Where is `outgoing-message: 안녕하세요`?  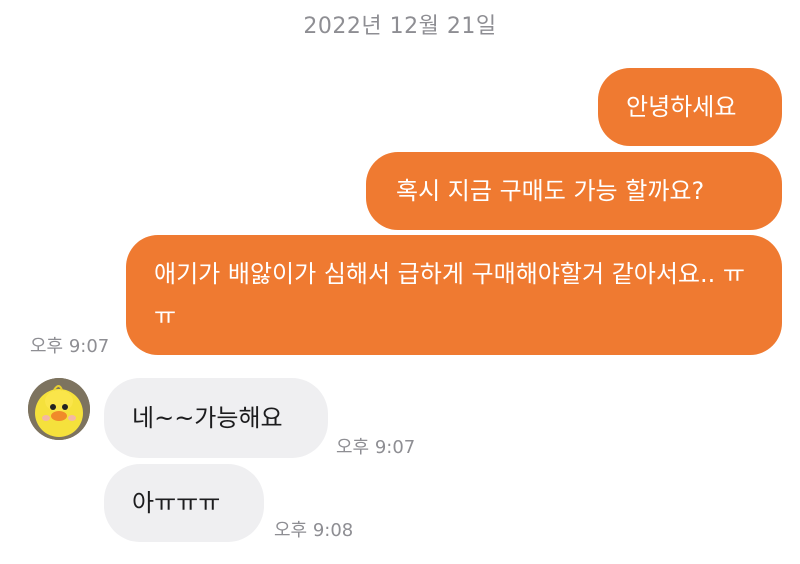
outgoing-message: 안녕하세요 is located at coordinates (690, 107).